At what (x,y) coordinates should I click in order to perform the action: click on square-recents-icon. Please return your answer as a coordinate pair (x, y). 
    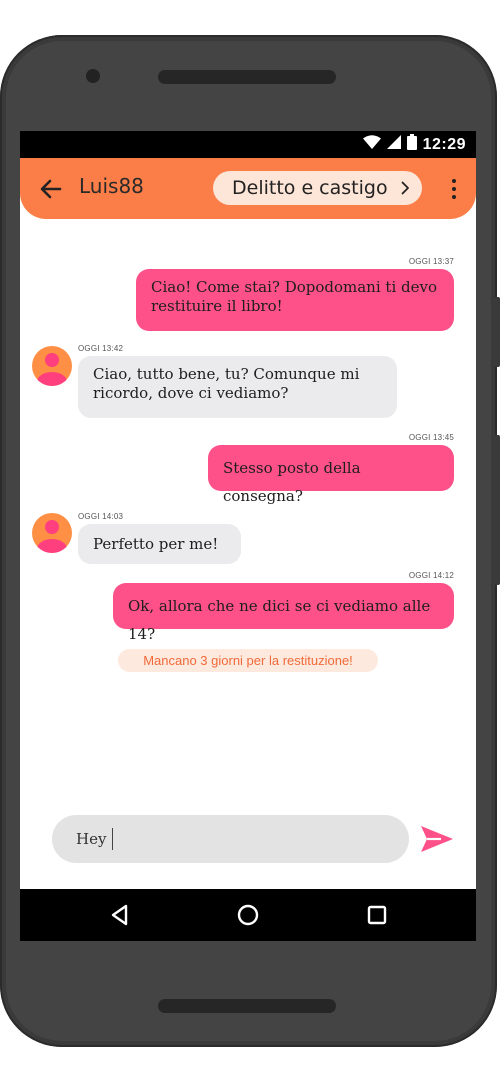
    Looking at the image, I should click on (377, 915).